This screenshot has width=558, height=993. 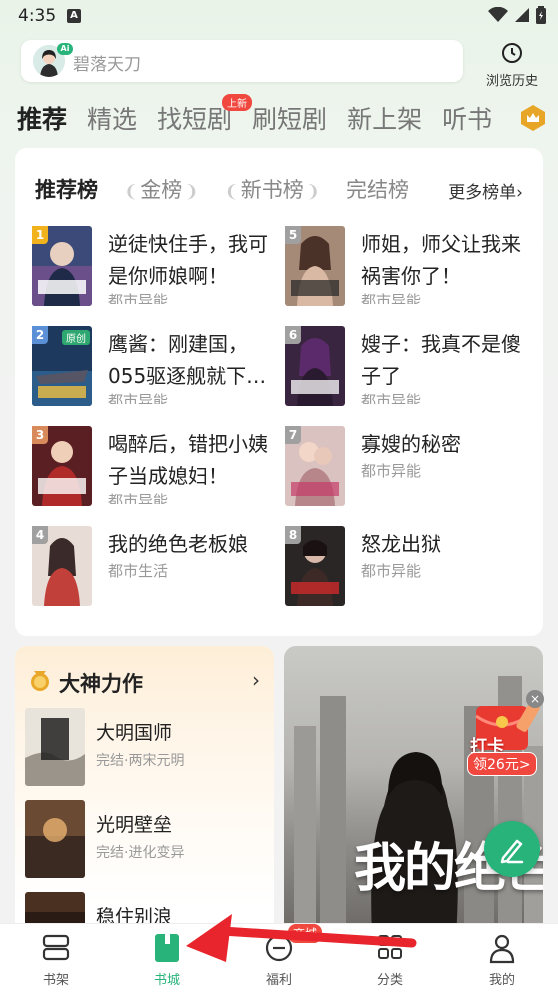 What do you see at coordinates (138, 571) in the screenshot?
I see `book-tag: 都市生活` at bounding box center [138, 571].